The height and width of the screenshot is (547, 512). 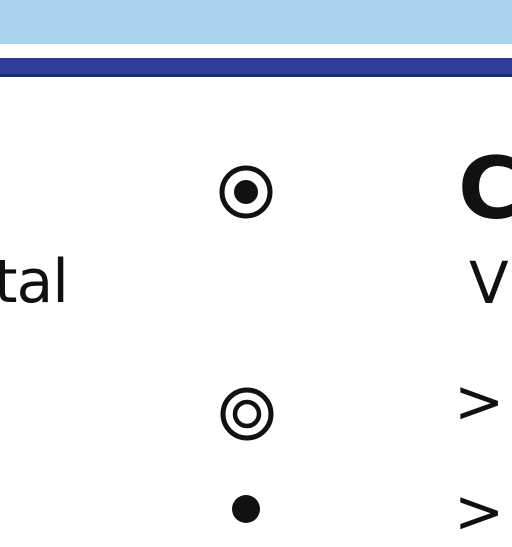 I want to click on solid-dot-icon, so click(x=246, y=509).